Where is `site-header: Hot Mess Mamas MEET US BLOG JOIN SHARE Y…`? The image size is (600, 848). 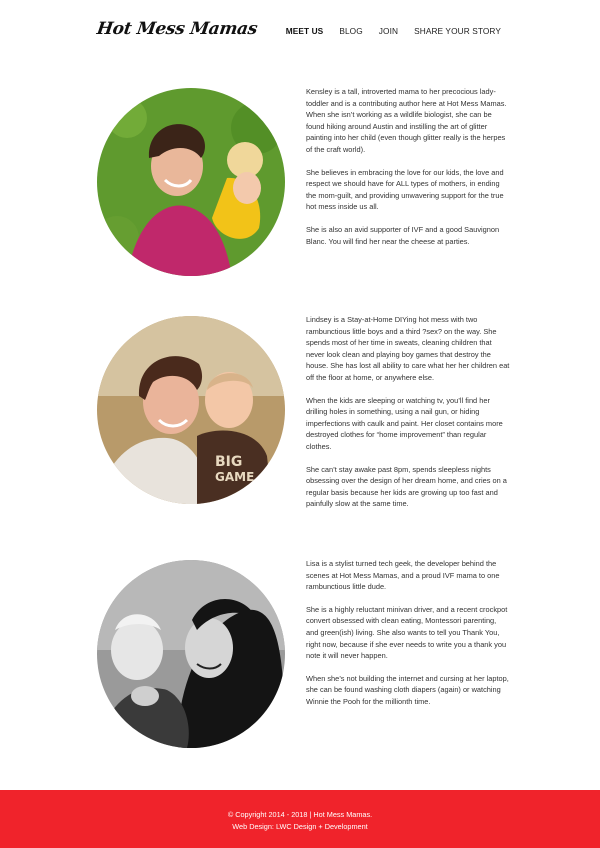
site-header: Hot Mess Mamas MEET US BLOG JOIN SHARE Y… is located at coordinates (300, 32).